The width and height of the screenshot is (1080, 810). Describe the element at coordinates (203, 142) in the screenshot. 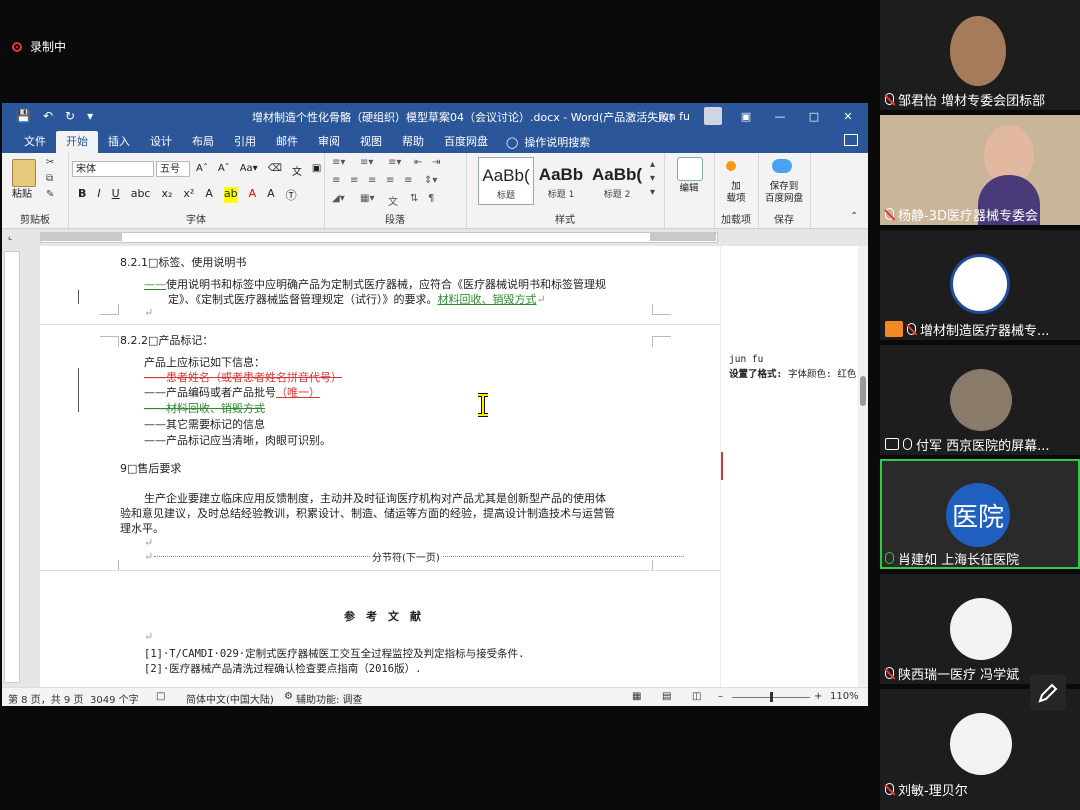

I see `tab-layout: 布局` at that location.